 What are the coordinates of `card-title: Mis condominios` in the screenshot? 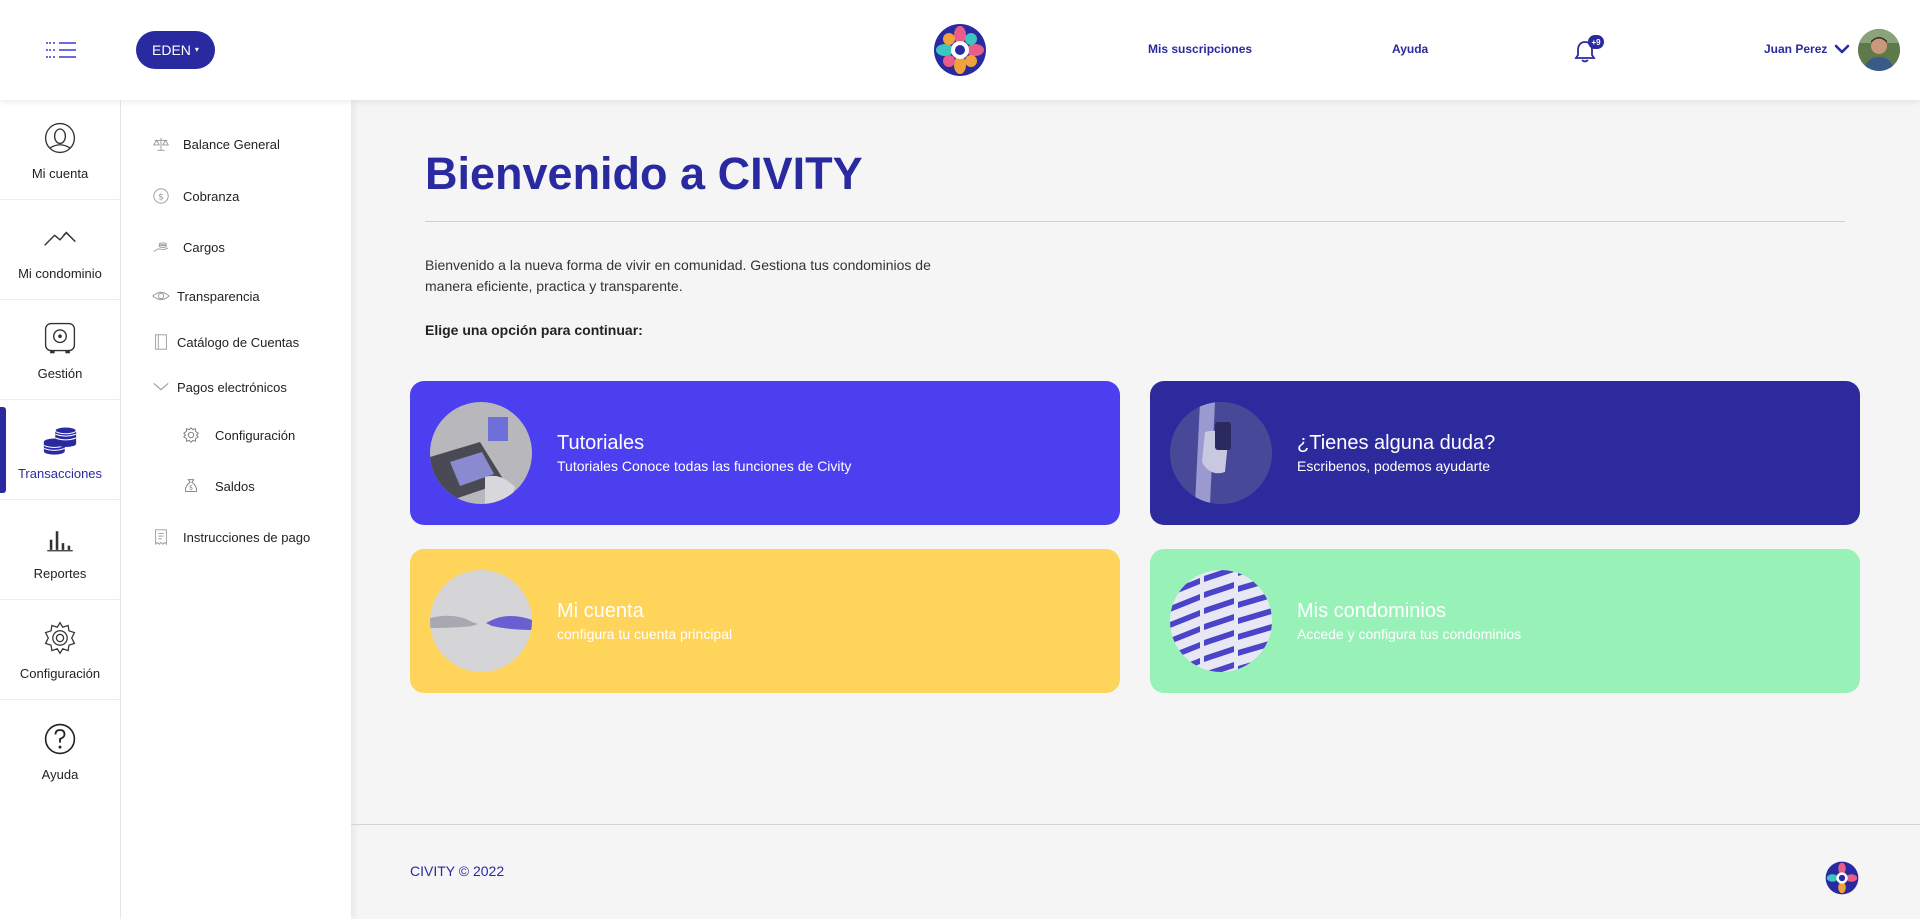 It's located at (1371, 611).